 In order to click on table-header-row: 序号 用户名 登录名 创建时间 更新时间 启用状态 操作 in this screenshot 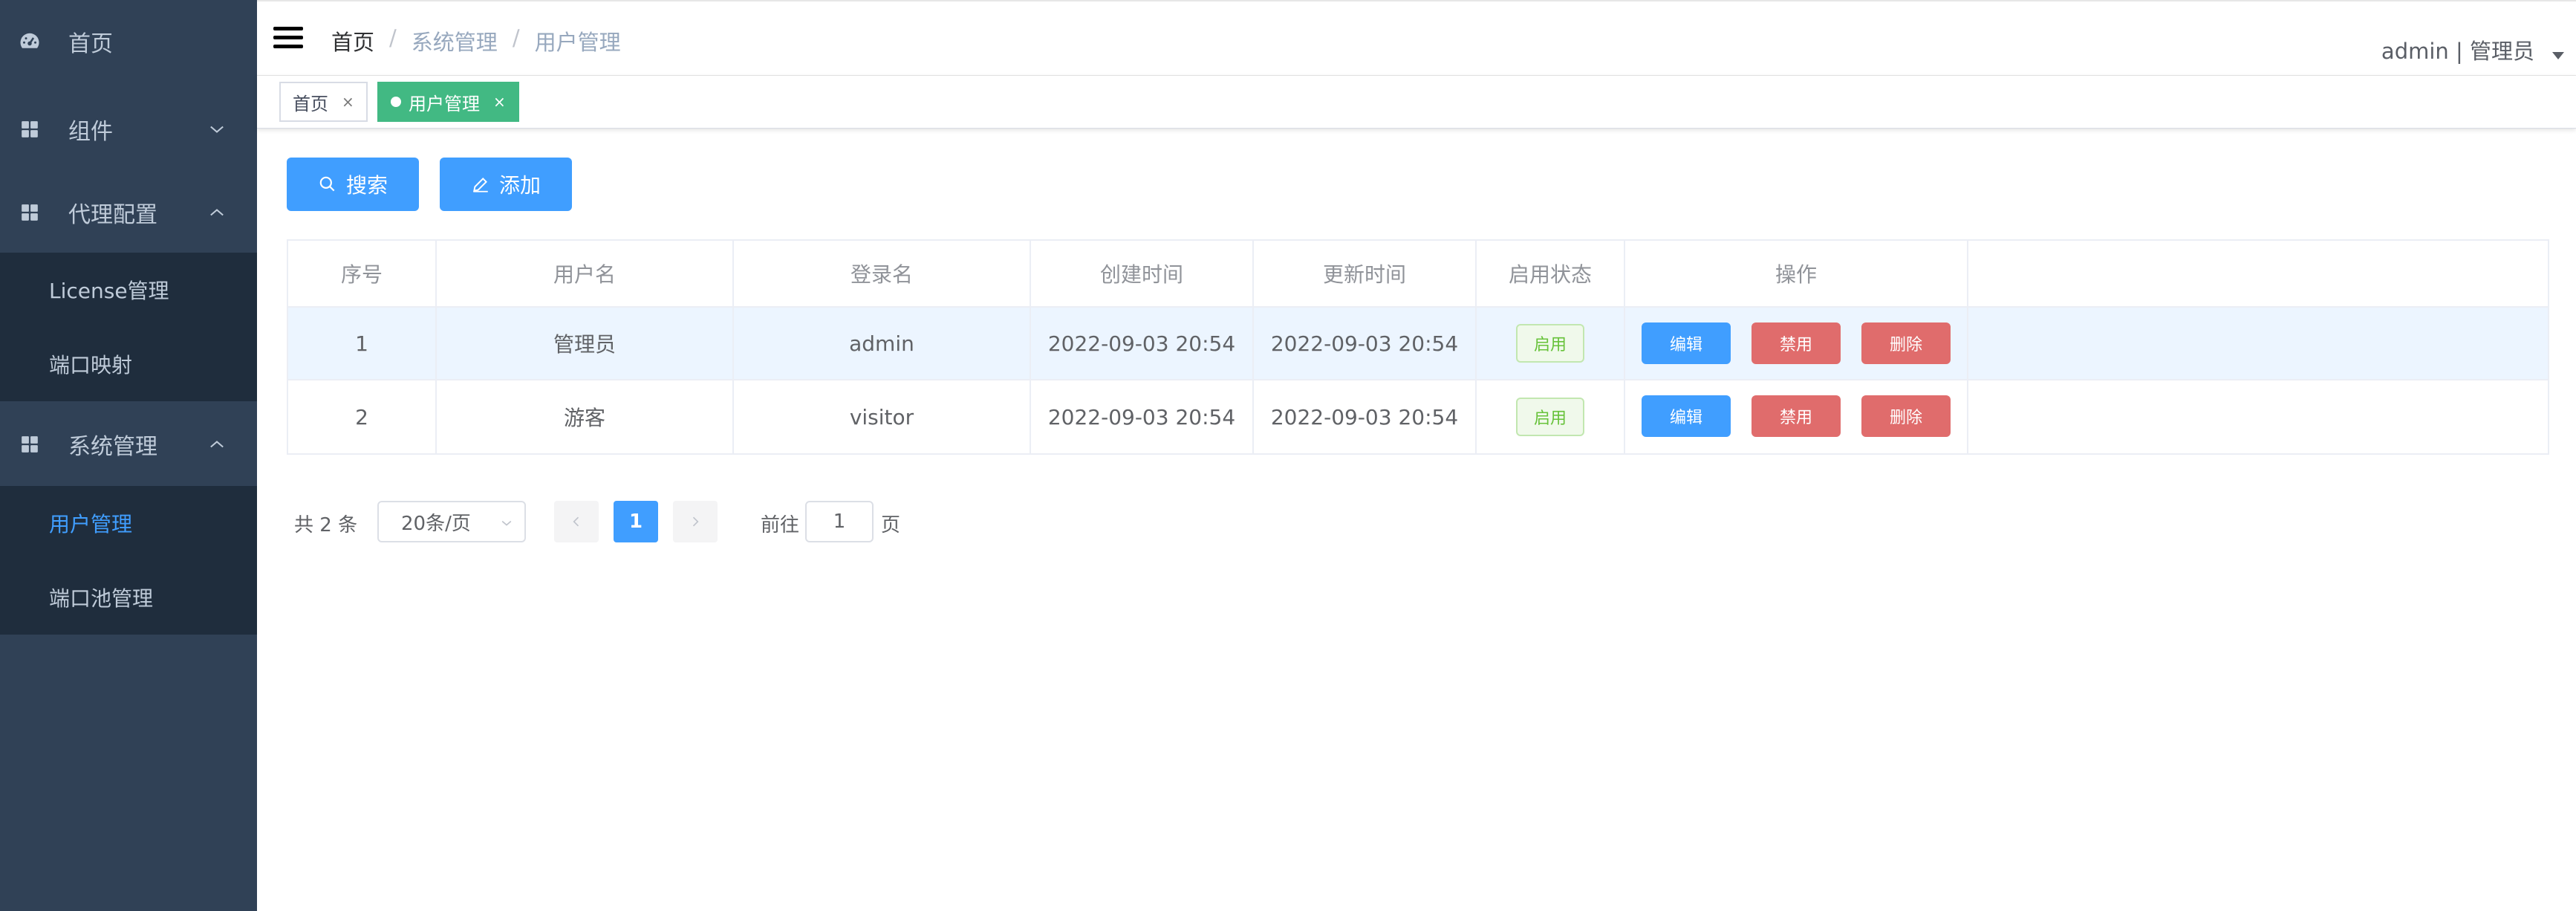, I will do `click(1418, 274)`.